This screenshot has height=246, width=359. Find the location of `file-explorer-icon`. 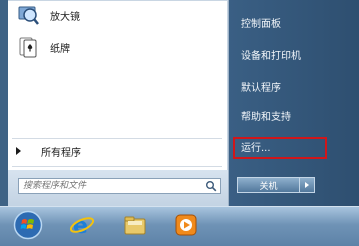

file-explorer-icon is located at coordinates (135, 226).